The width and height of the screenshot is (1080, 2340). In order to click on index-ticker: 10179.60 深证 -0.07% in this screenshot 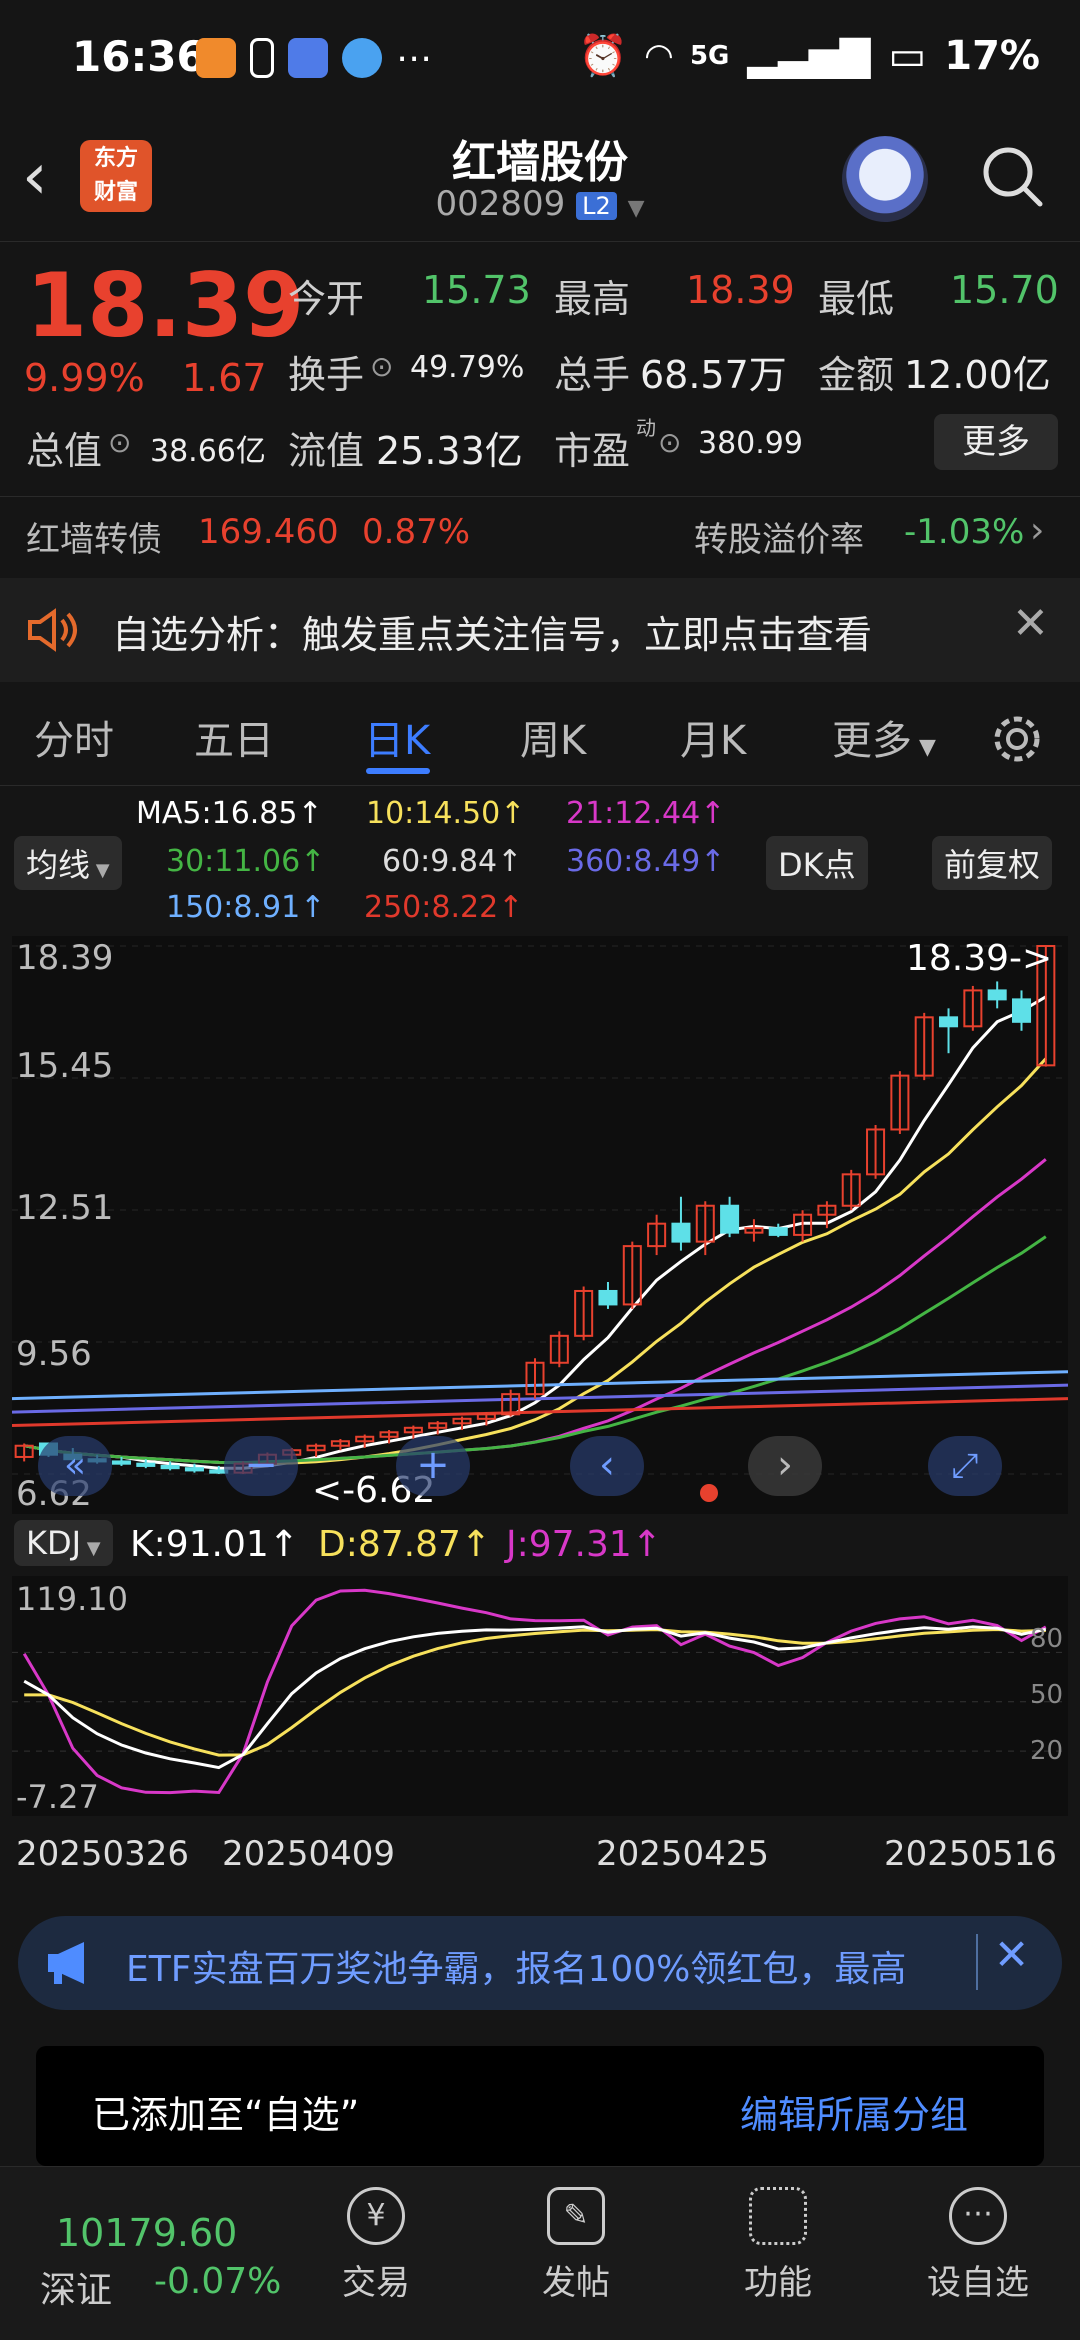, I will do `click(145, 2253)`.